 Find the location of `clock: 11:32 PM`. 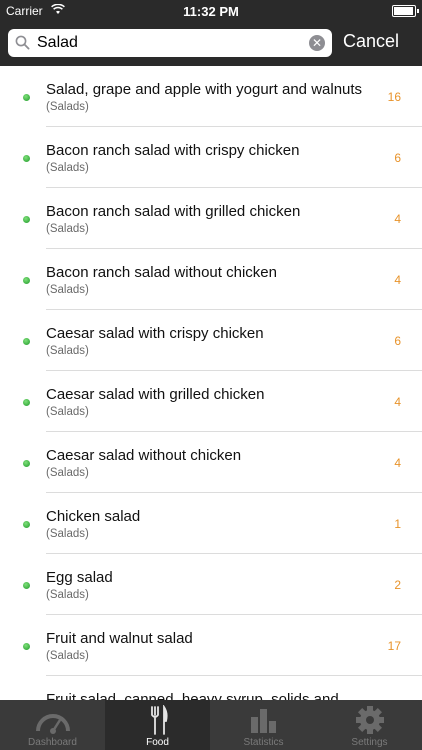

clock: 11:32 PM is located at coordinates (211, 11).